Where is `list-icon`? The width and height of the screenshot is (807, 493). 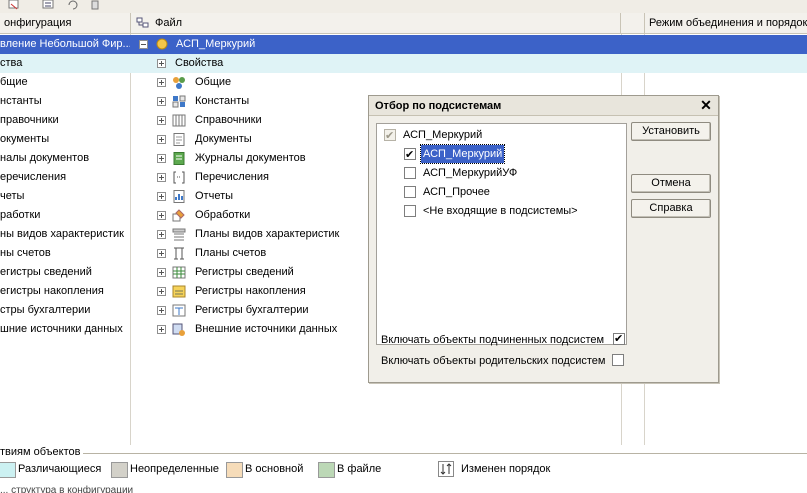 list-icon is located at coordinates (48, 5).